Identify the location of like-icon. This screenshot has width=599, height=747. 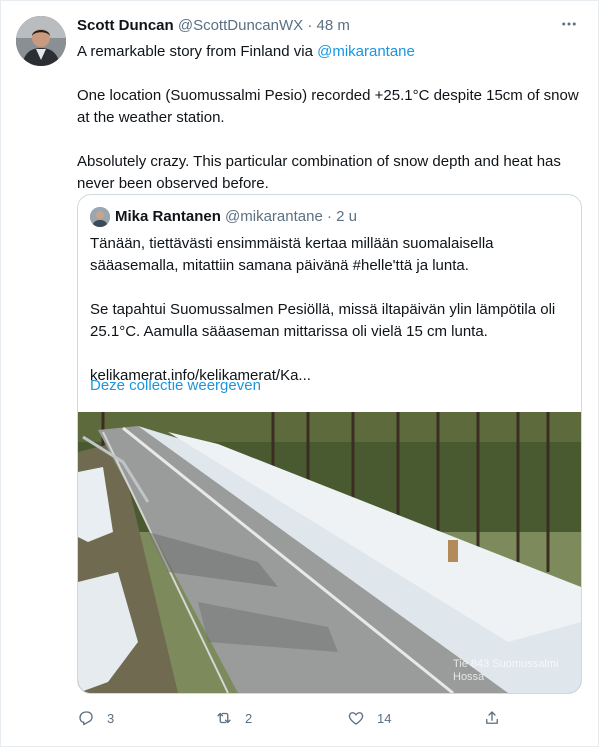
(356, 718).